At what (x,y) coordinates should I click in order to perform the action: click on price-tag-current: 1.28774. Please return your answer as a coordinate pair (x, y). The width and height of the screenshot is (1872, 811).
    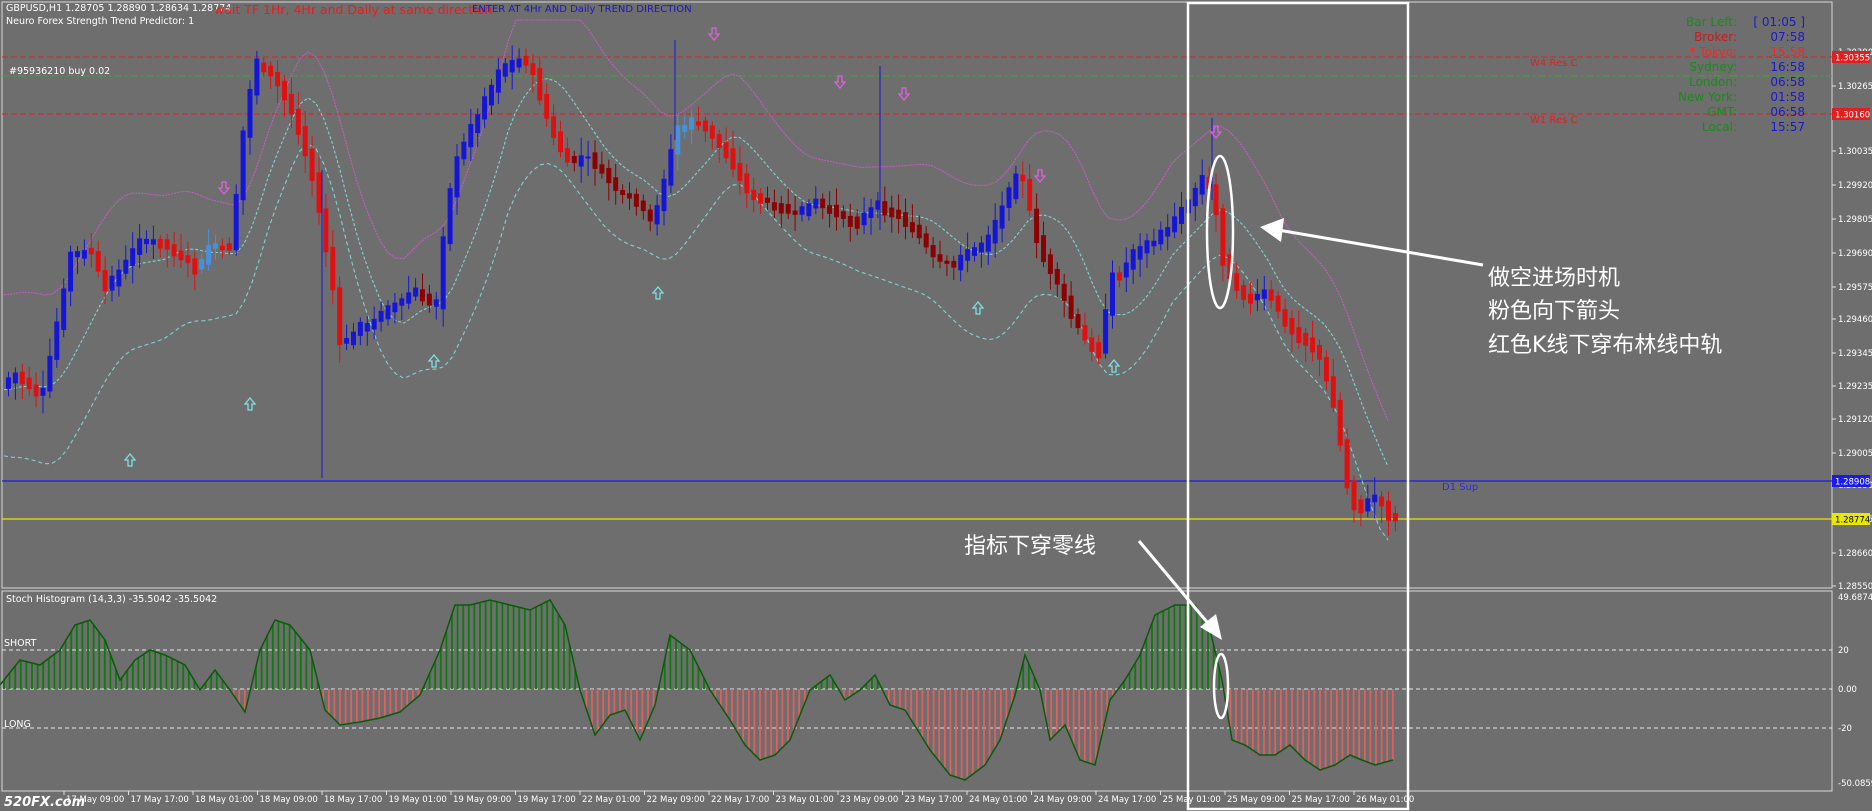
    Looking at the image, I should click on (1852, 521).